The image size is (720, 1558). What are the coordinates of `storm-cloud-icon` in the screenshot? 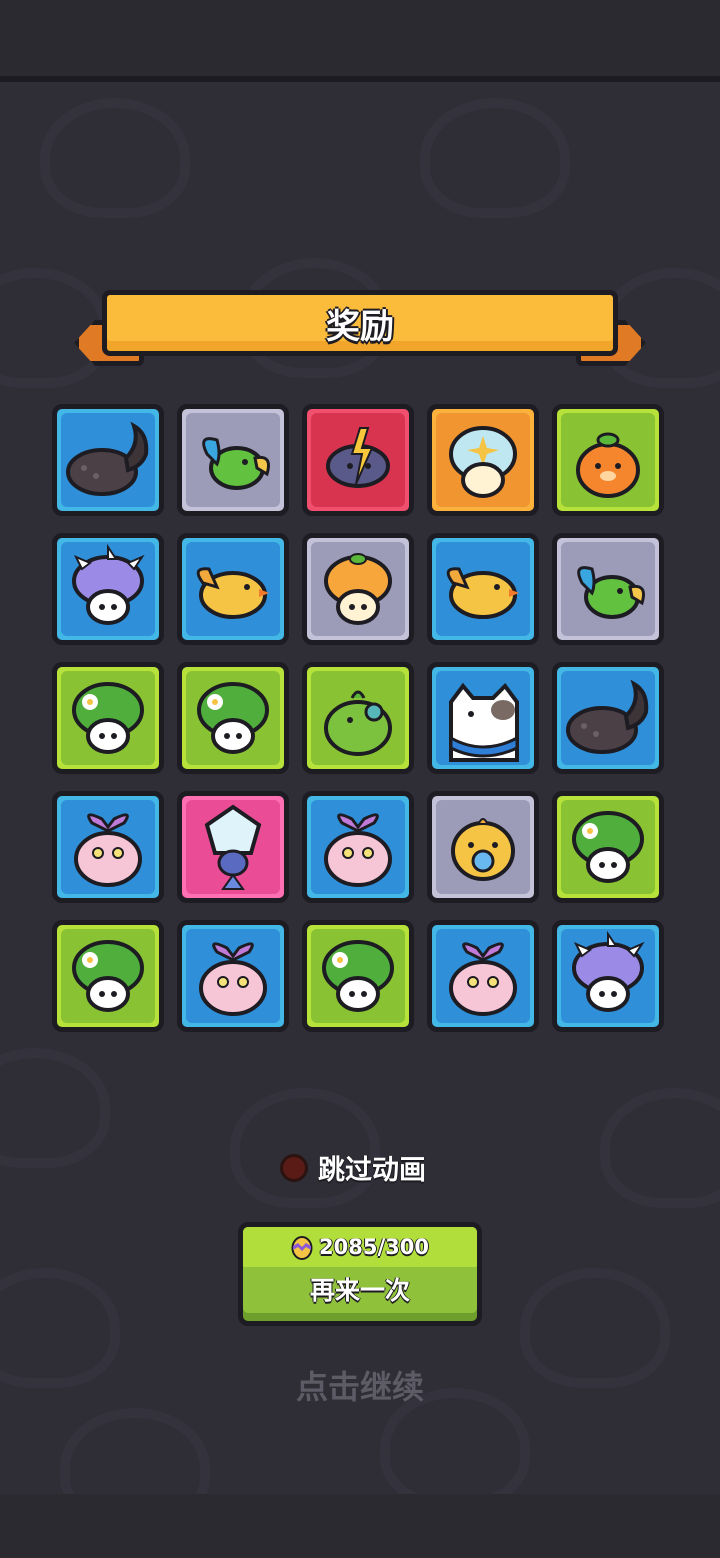 It's located at (358, 457).